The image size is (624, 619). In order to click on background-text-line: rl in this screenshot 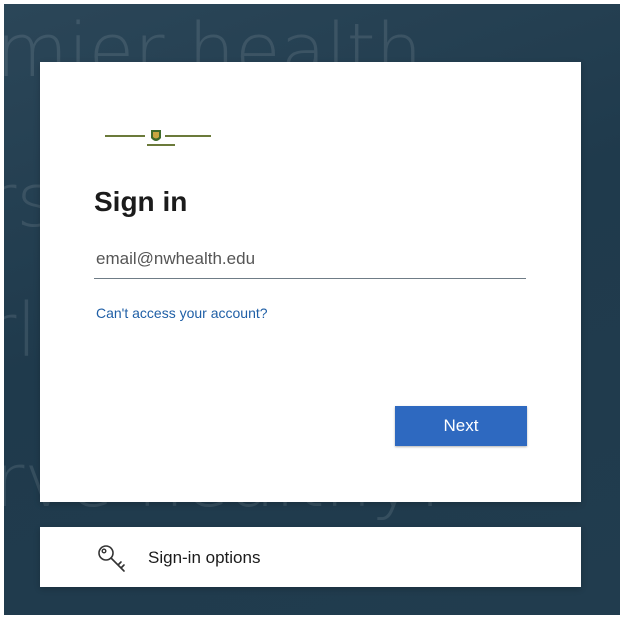, I will do `click(20, 331)`.